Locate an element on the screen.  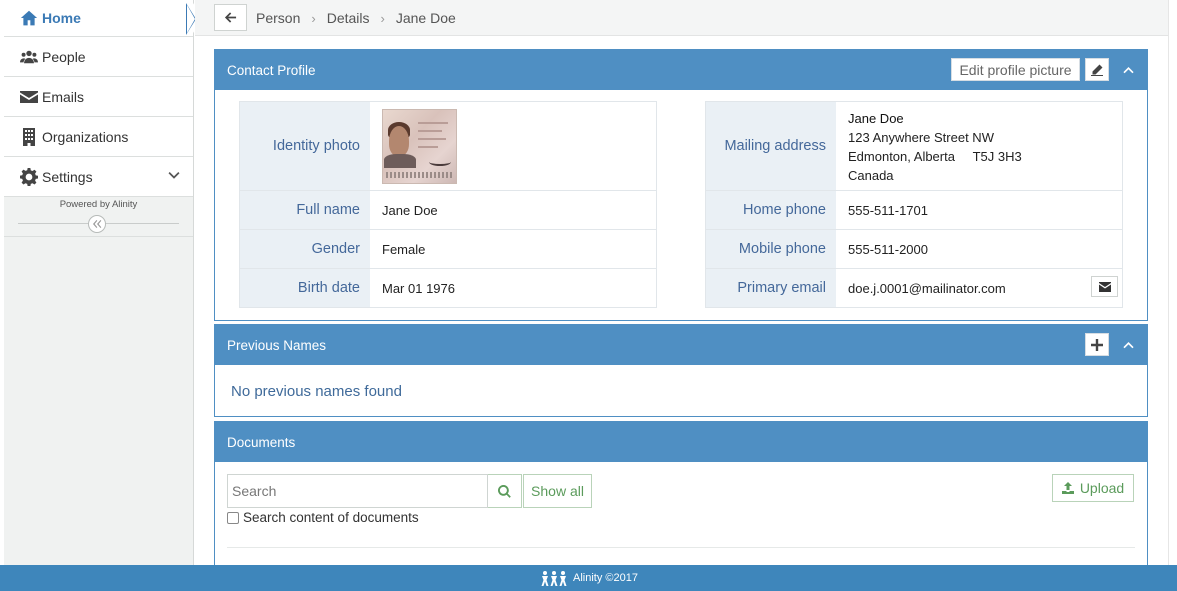
breadcrumb: Person › Details › Jane Doe is located at coordinates (356, 18).